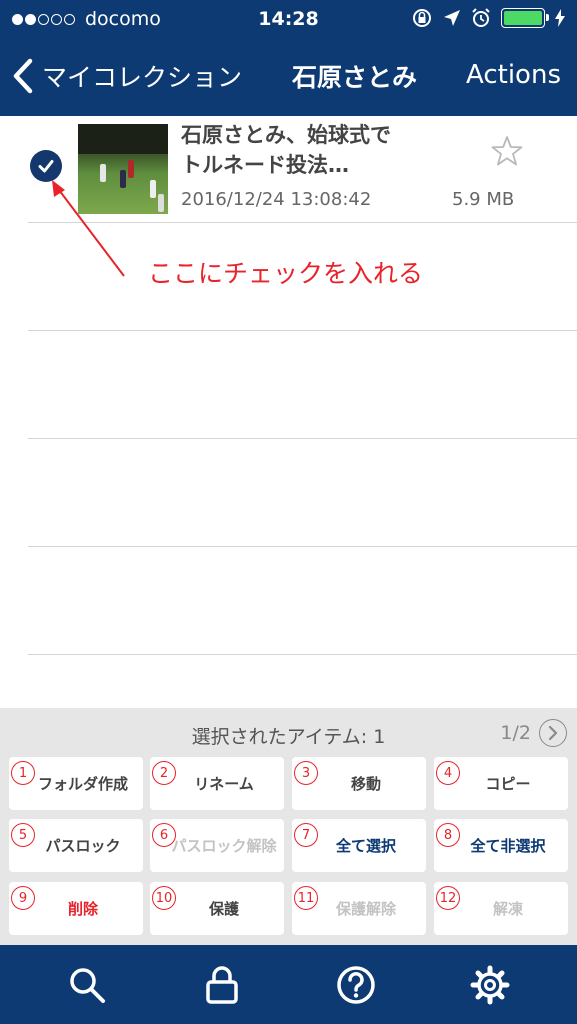 The height and width of the screenshot is (1024, 577). I want to click on select-all-button: 7 全て選択, so click(359, 845).